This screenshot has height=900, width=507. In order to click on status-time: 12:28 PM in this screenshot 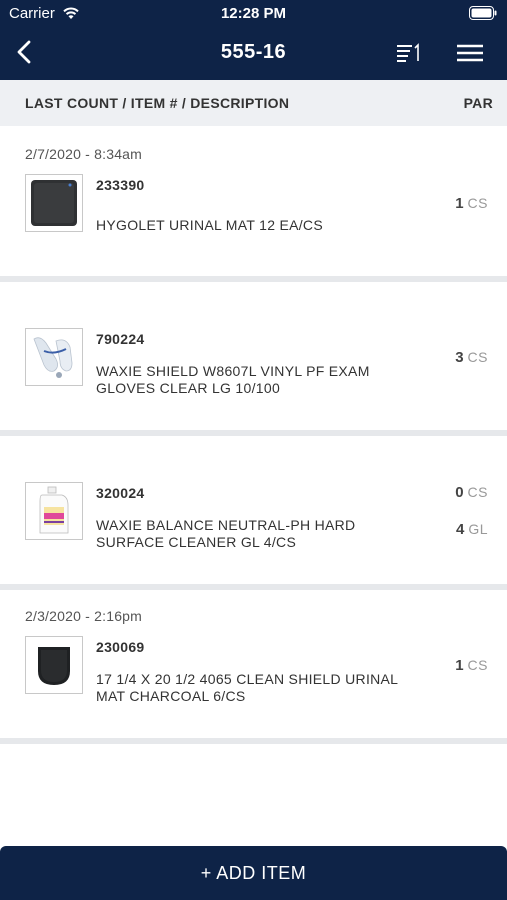, I will do `click(253, 13)`.